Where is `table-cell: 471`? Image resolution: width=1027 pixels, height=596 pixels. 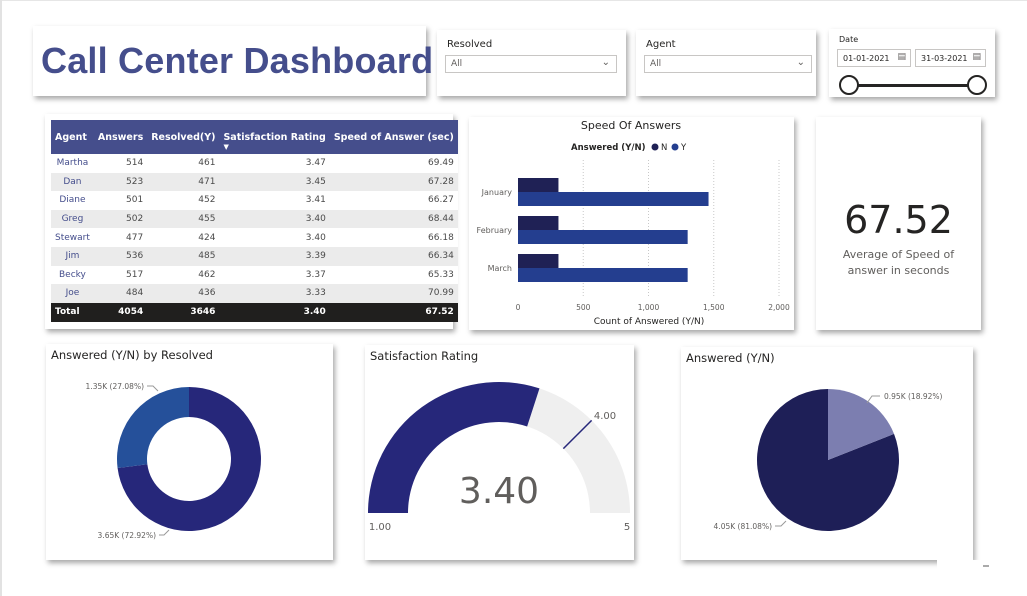 table-cell: 471 is located at coordinates (183, 182).